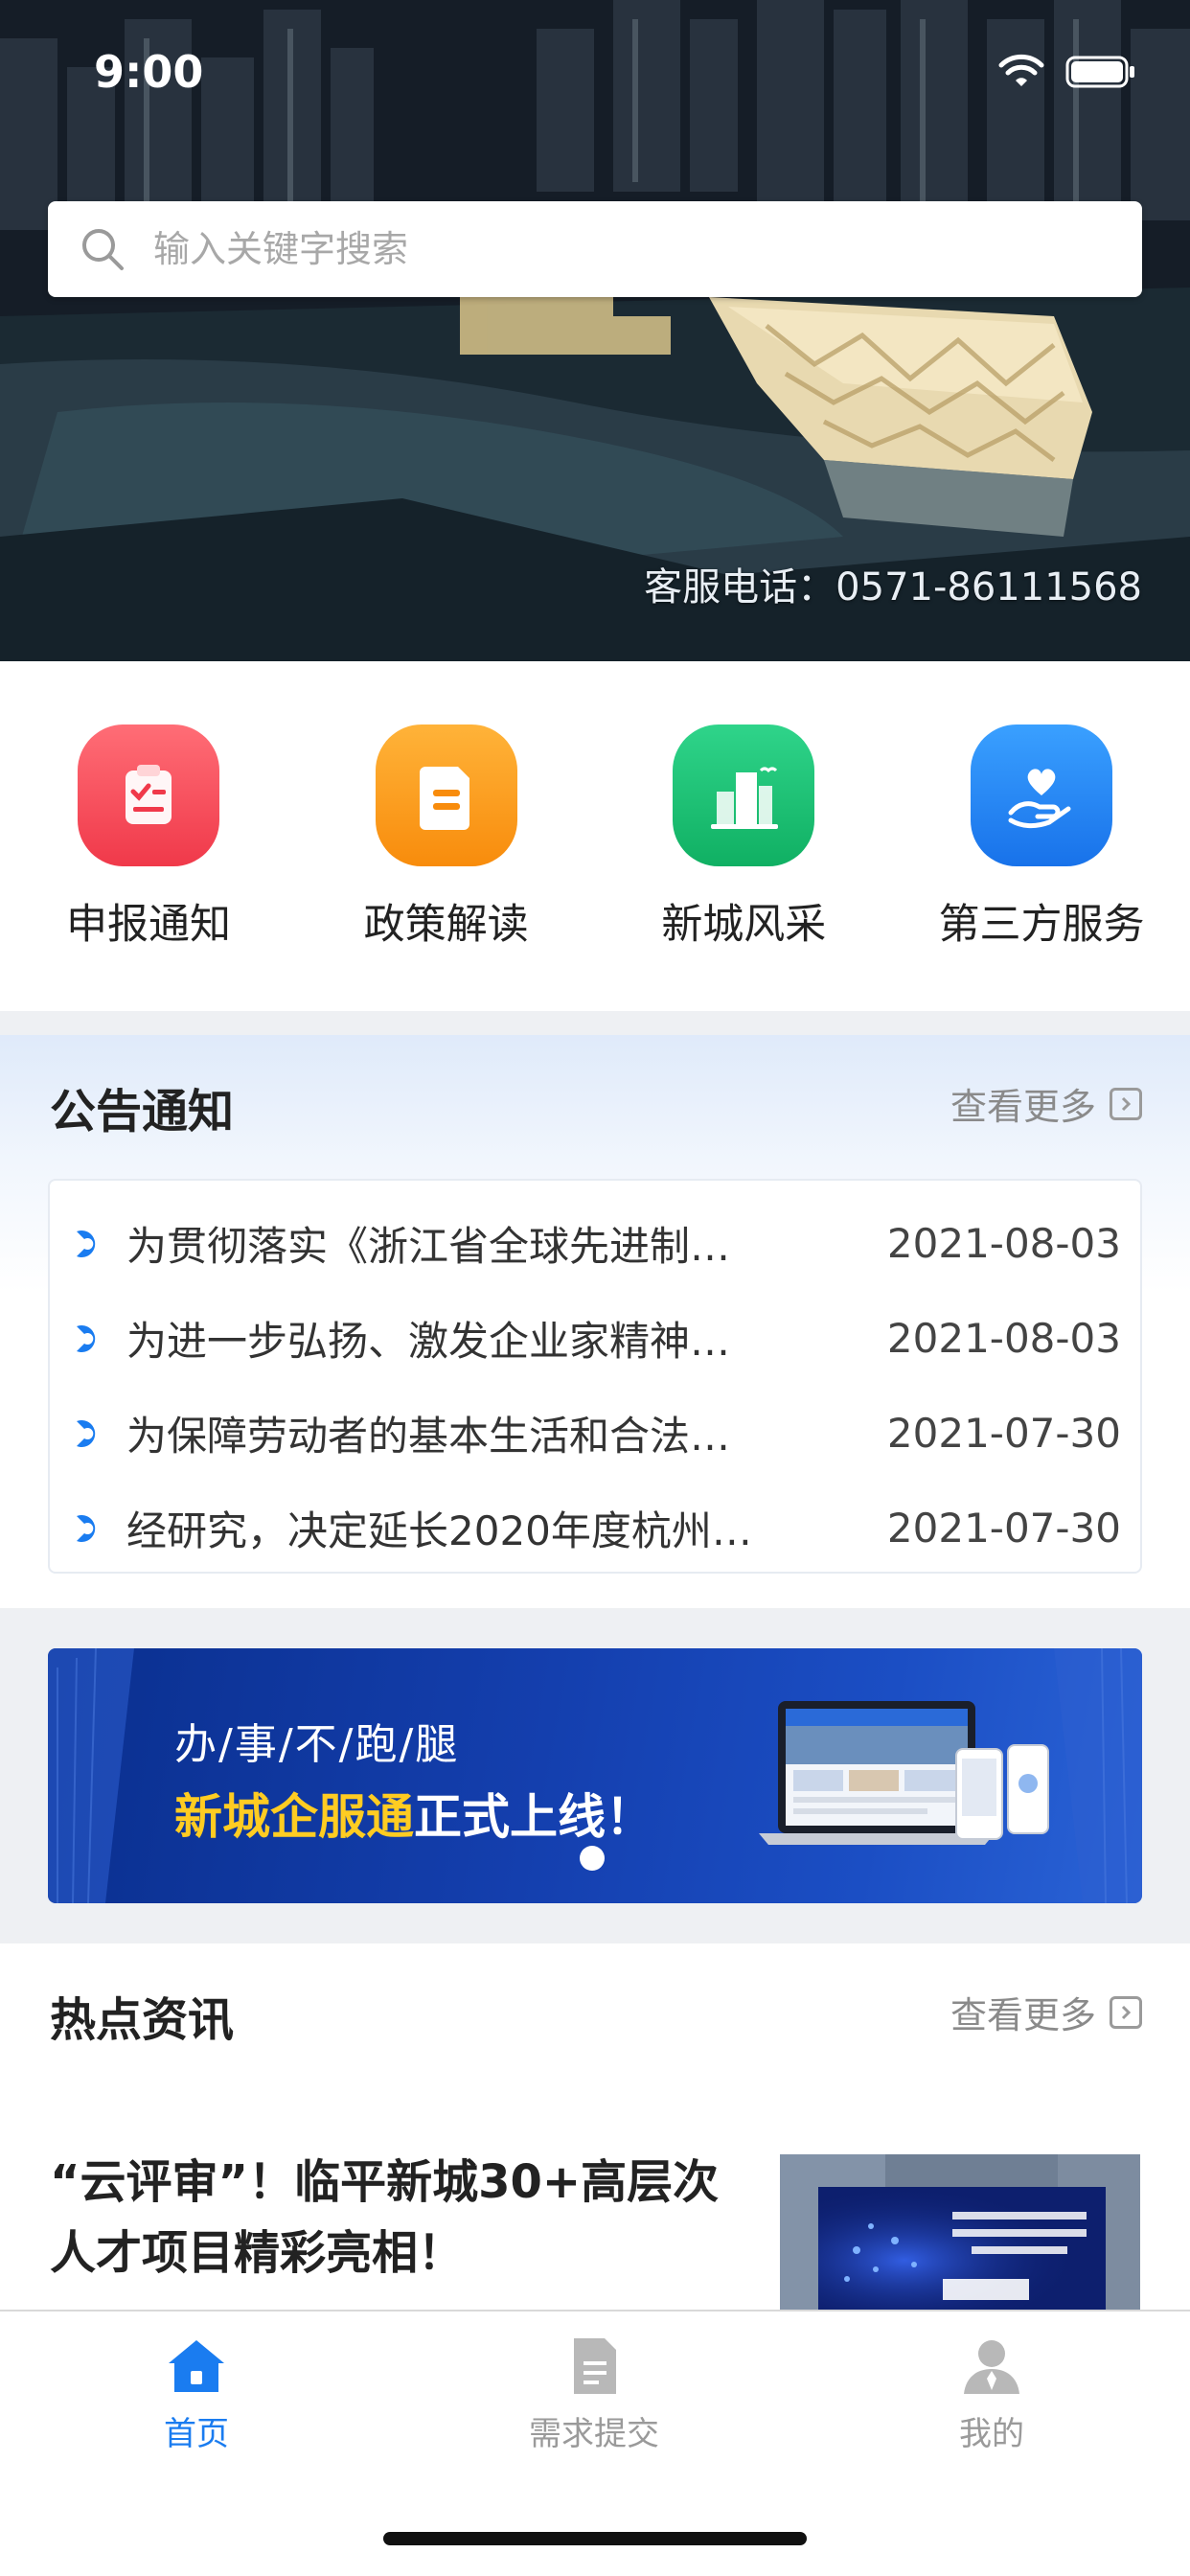 The width and height of the screenshot is (1190, 2576). Describe the element at coordinates (744, 795) in the screenshot. I see `city-icon` at that location.